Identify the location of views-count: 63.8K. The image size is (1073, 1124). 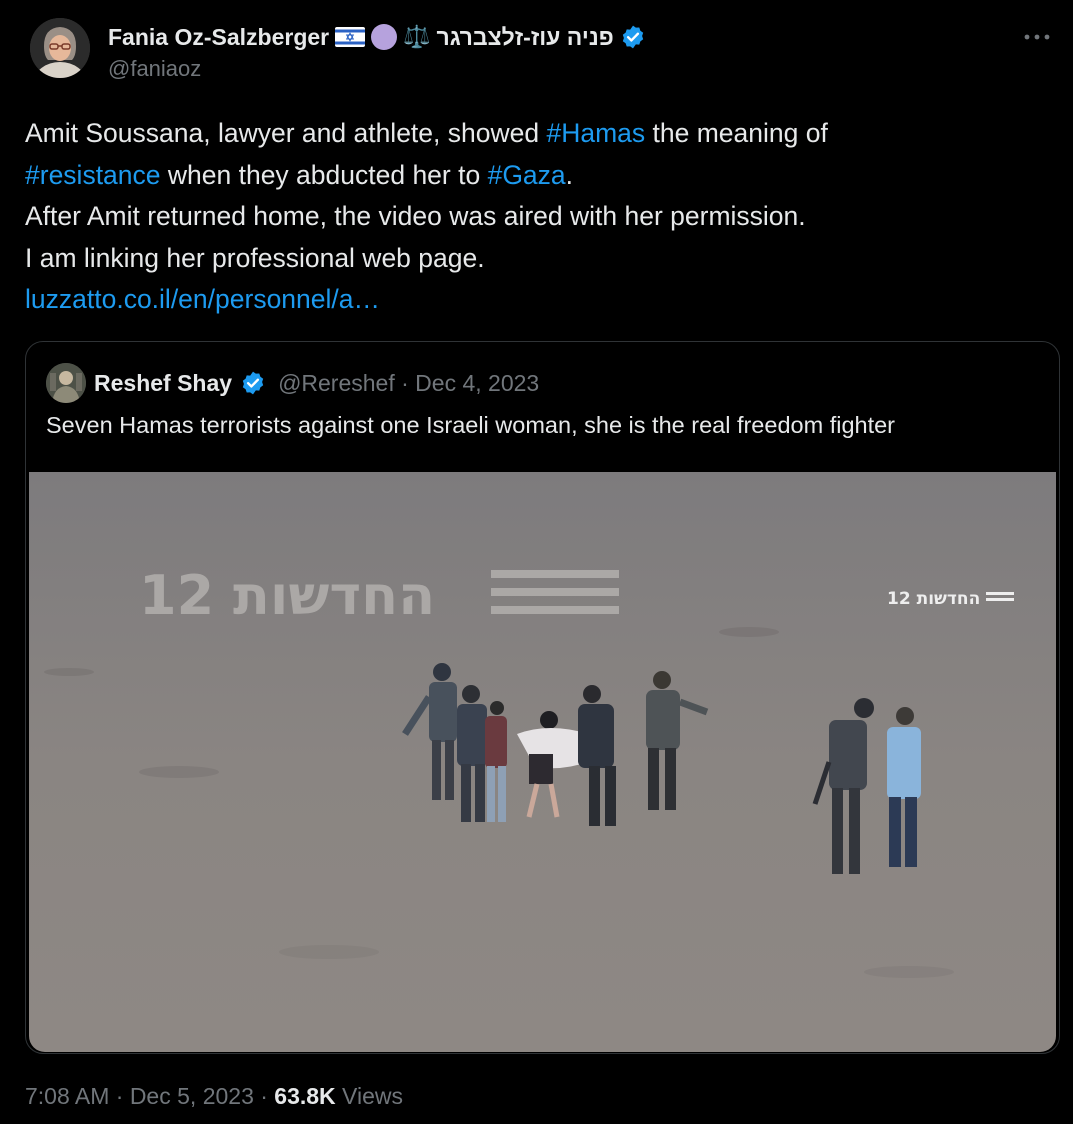
(305, 1096).